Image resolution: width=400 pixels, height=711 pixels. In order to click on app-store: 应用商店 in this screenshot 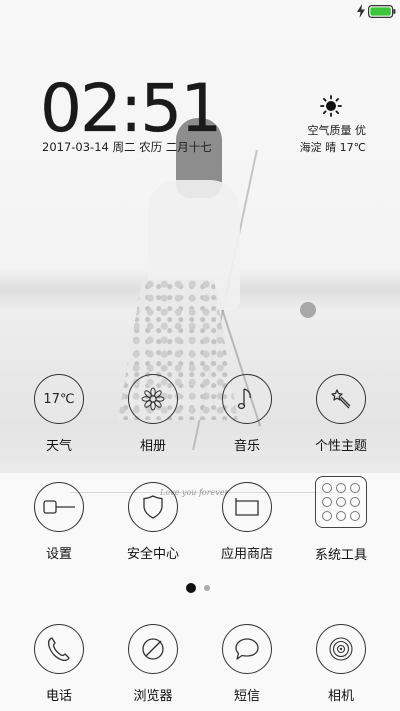, I will do `click(247, 522)`.